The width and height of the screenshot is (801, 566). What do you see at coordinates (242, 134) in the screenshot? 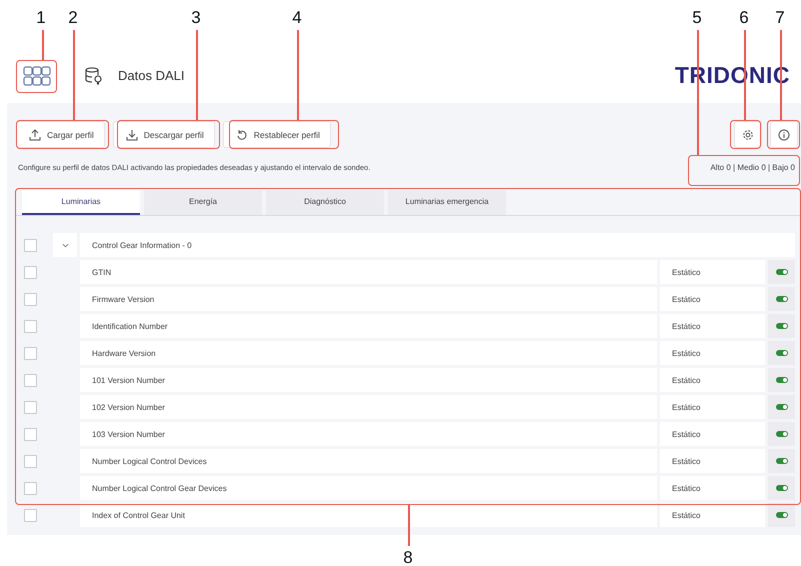
I see `reset-icon` at bounding box center [242, 134].